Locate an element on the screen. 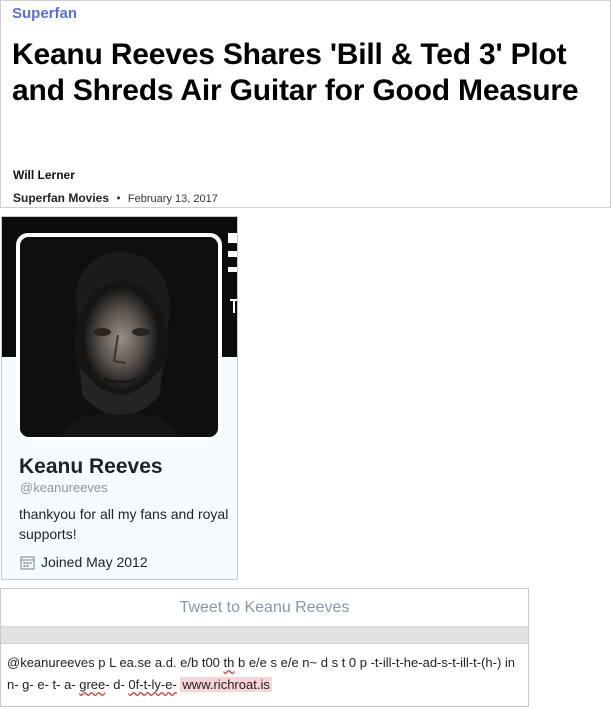 This screenshot has width=611, height=709. profile-handle: @keanureeves is located at coordinates (64, 487).